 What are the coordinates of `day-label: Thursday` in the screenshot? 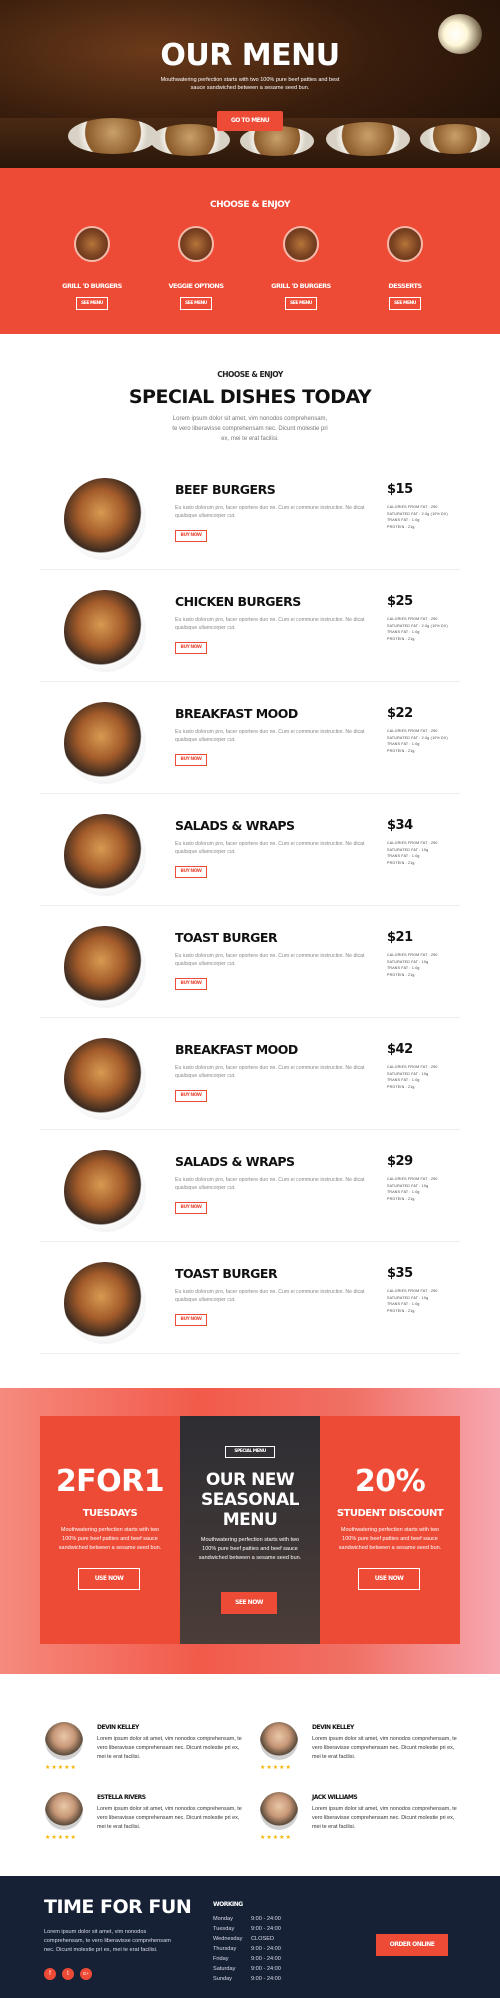 It's located at (225, 1949).